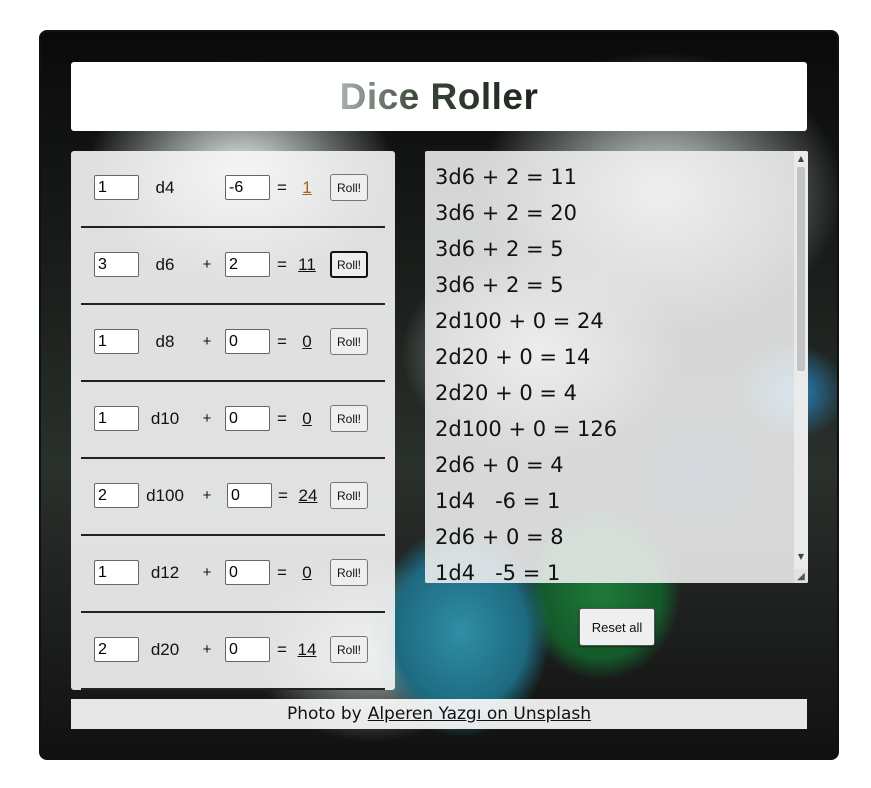 This screenshot has width=871, height=788. I want to click on history-item: 1d4 -5 = 1, so click(498, 572).